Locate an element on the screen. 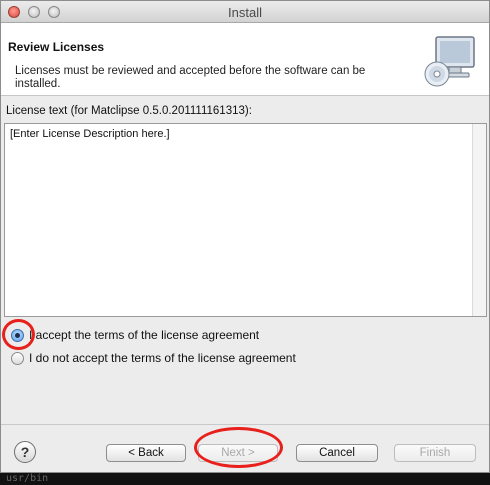  accept-radio is located at coordinates (17, 335).